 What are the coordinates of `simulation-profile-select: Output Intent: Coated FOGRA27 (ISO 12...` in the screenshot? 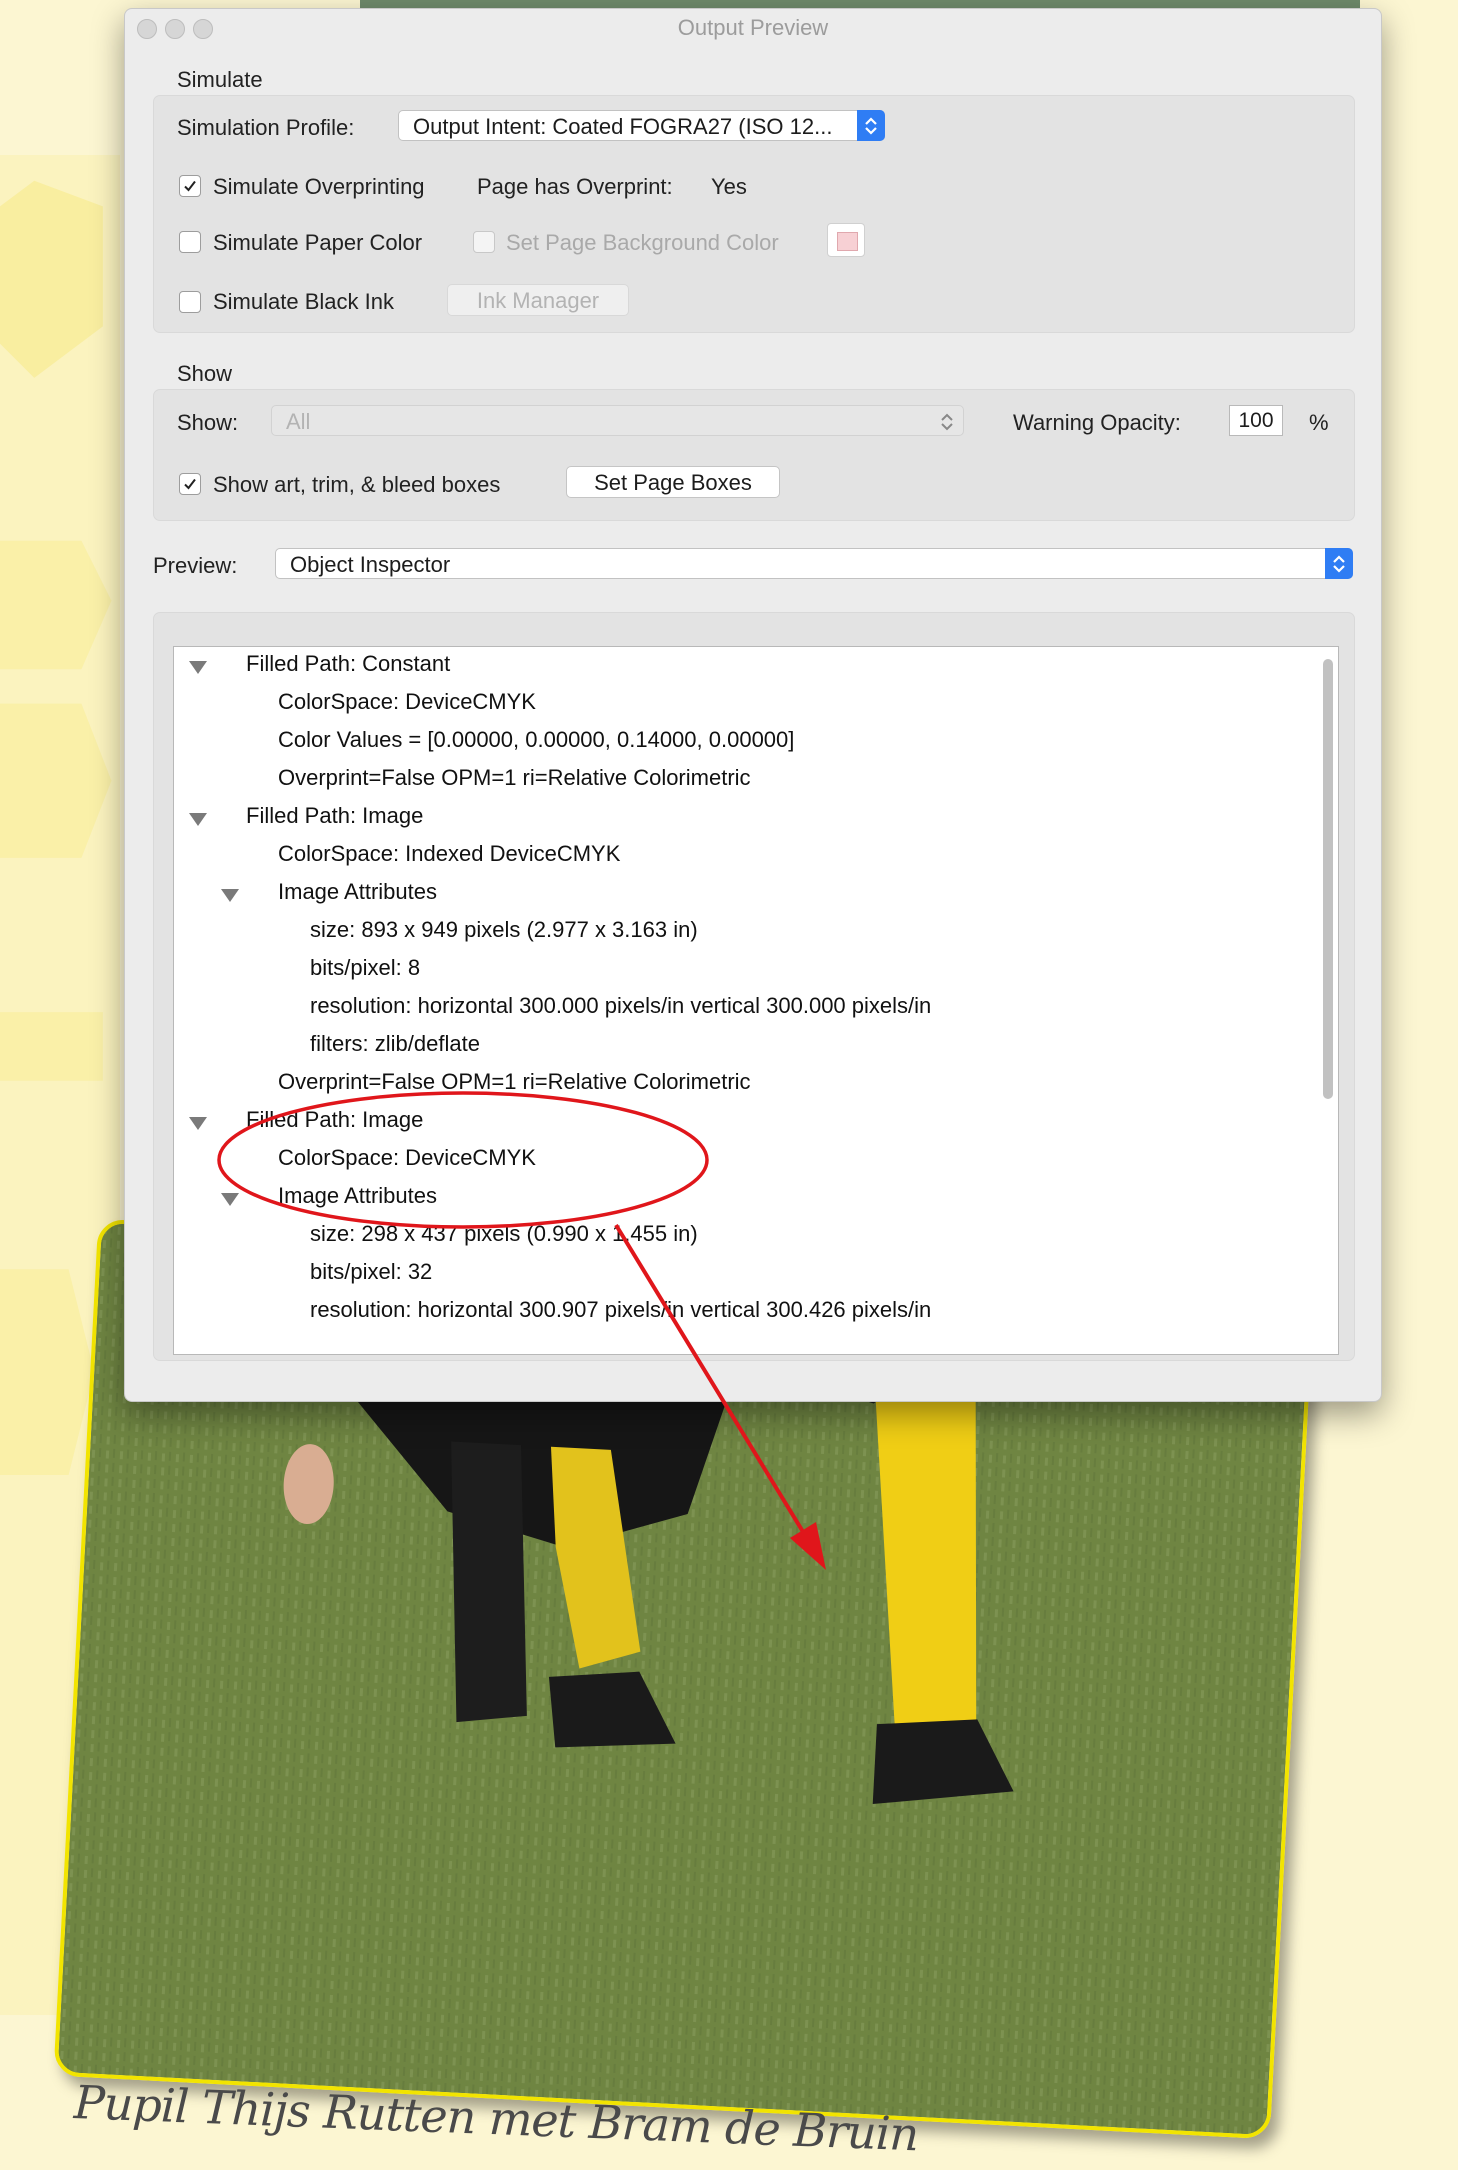 It's located at (641, 125).